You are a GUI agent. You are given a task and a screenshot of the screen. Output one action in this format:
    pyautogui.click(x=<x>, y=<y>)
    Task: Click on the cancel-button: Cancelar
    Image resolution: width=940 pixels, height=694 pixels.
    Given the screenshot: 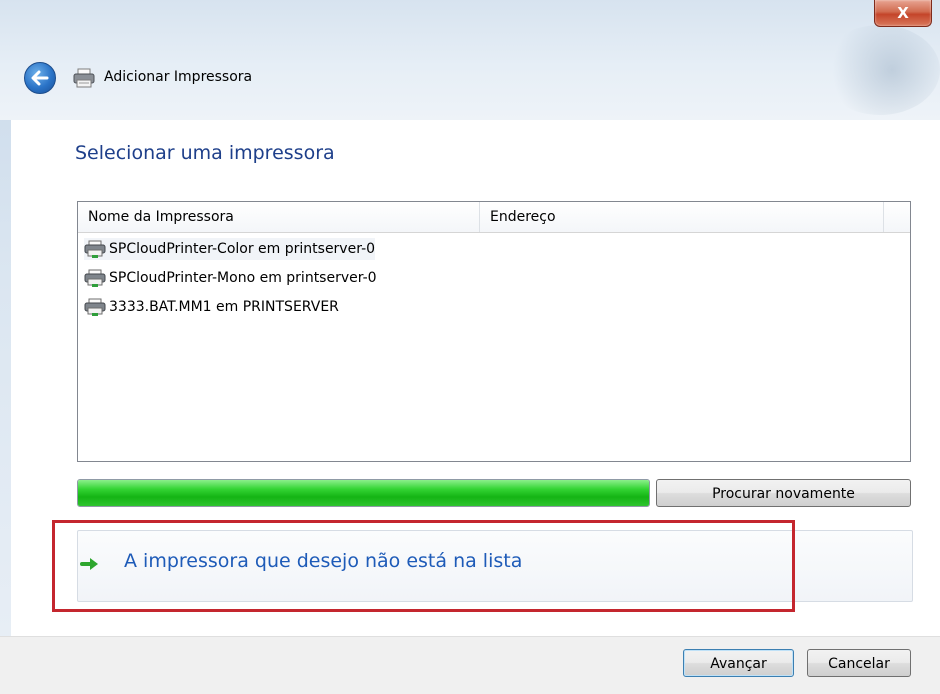 What is the action you would take?
    pyautogui.click(x=859, y=663)
    